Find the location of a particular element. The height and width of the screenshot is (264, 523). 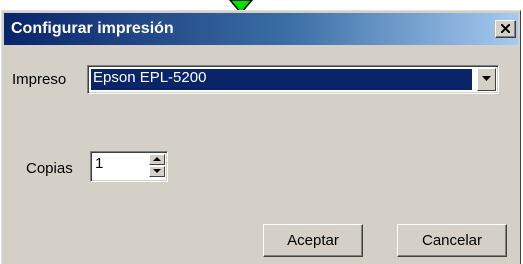

close-button is located at coordinates (505, 29).